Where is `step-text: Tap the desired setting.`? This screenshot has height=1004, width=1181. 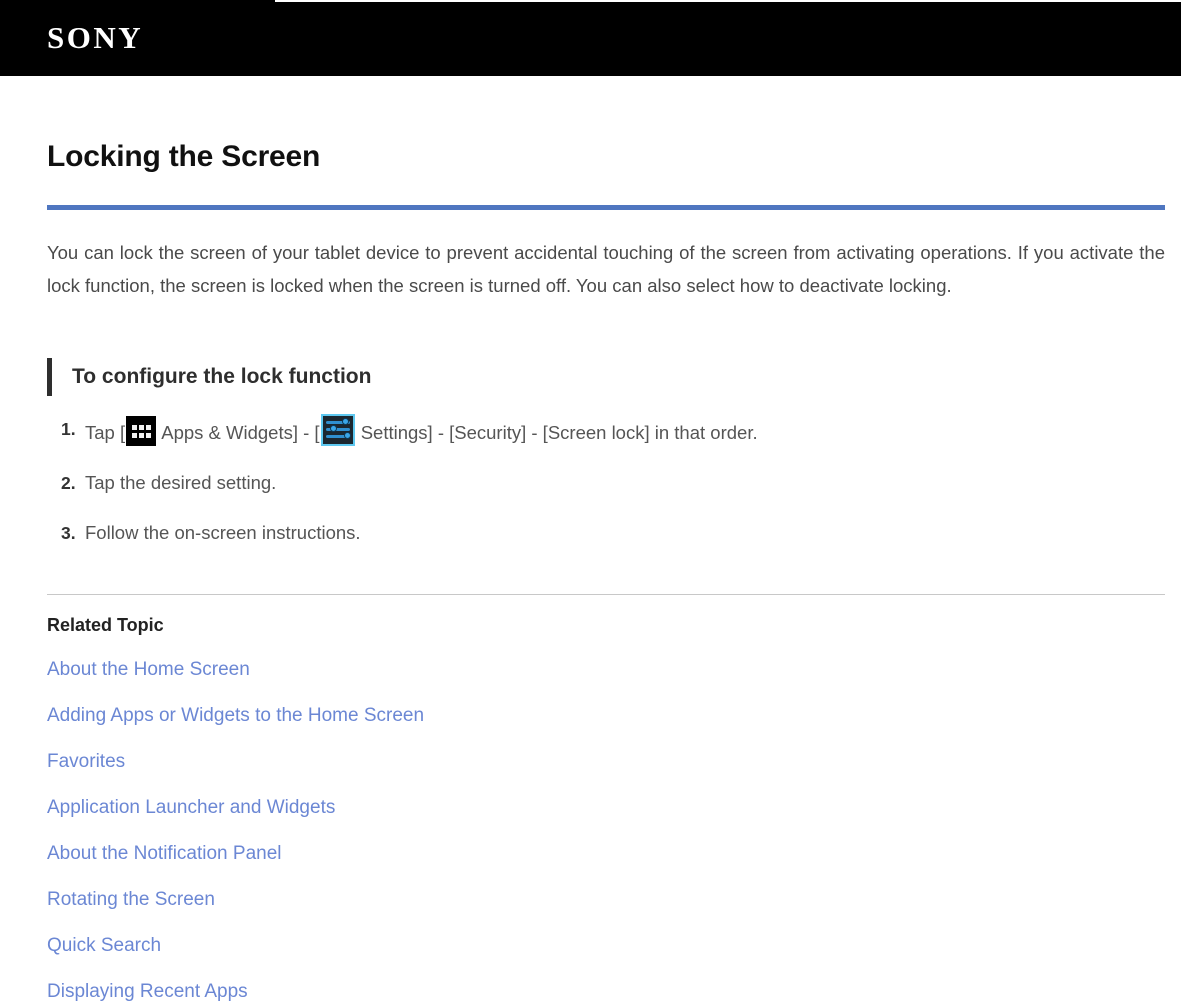
step-text: Tap the desired setting. is located at coordinates (181, 482).